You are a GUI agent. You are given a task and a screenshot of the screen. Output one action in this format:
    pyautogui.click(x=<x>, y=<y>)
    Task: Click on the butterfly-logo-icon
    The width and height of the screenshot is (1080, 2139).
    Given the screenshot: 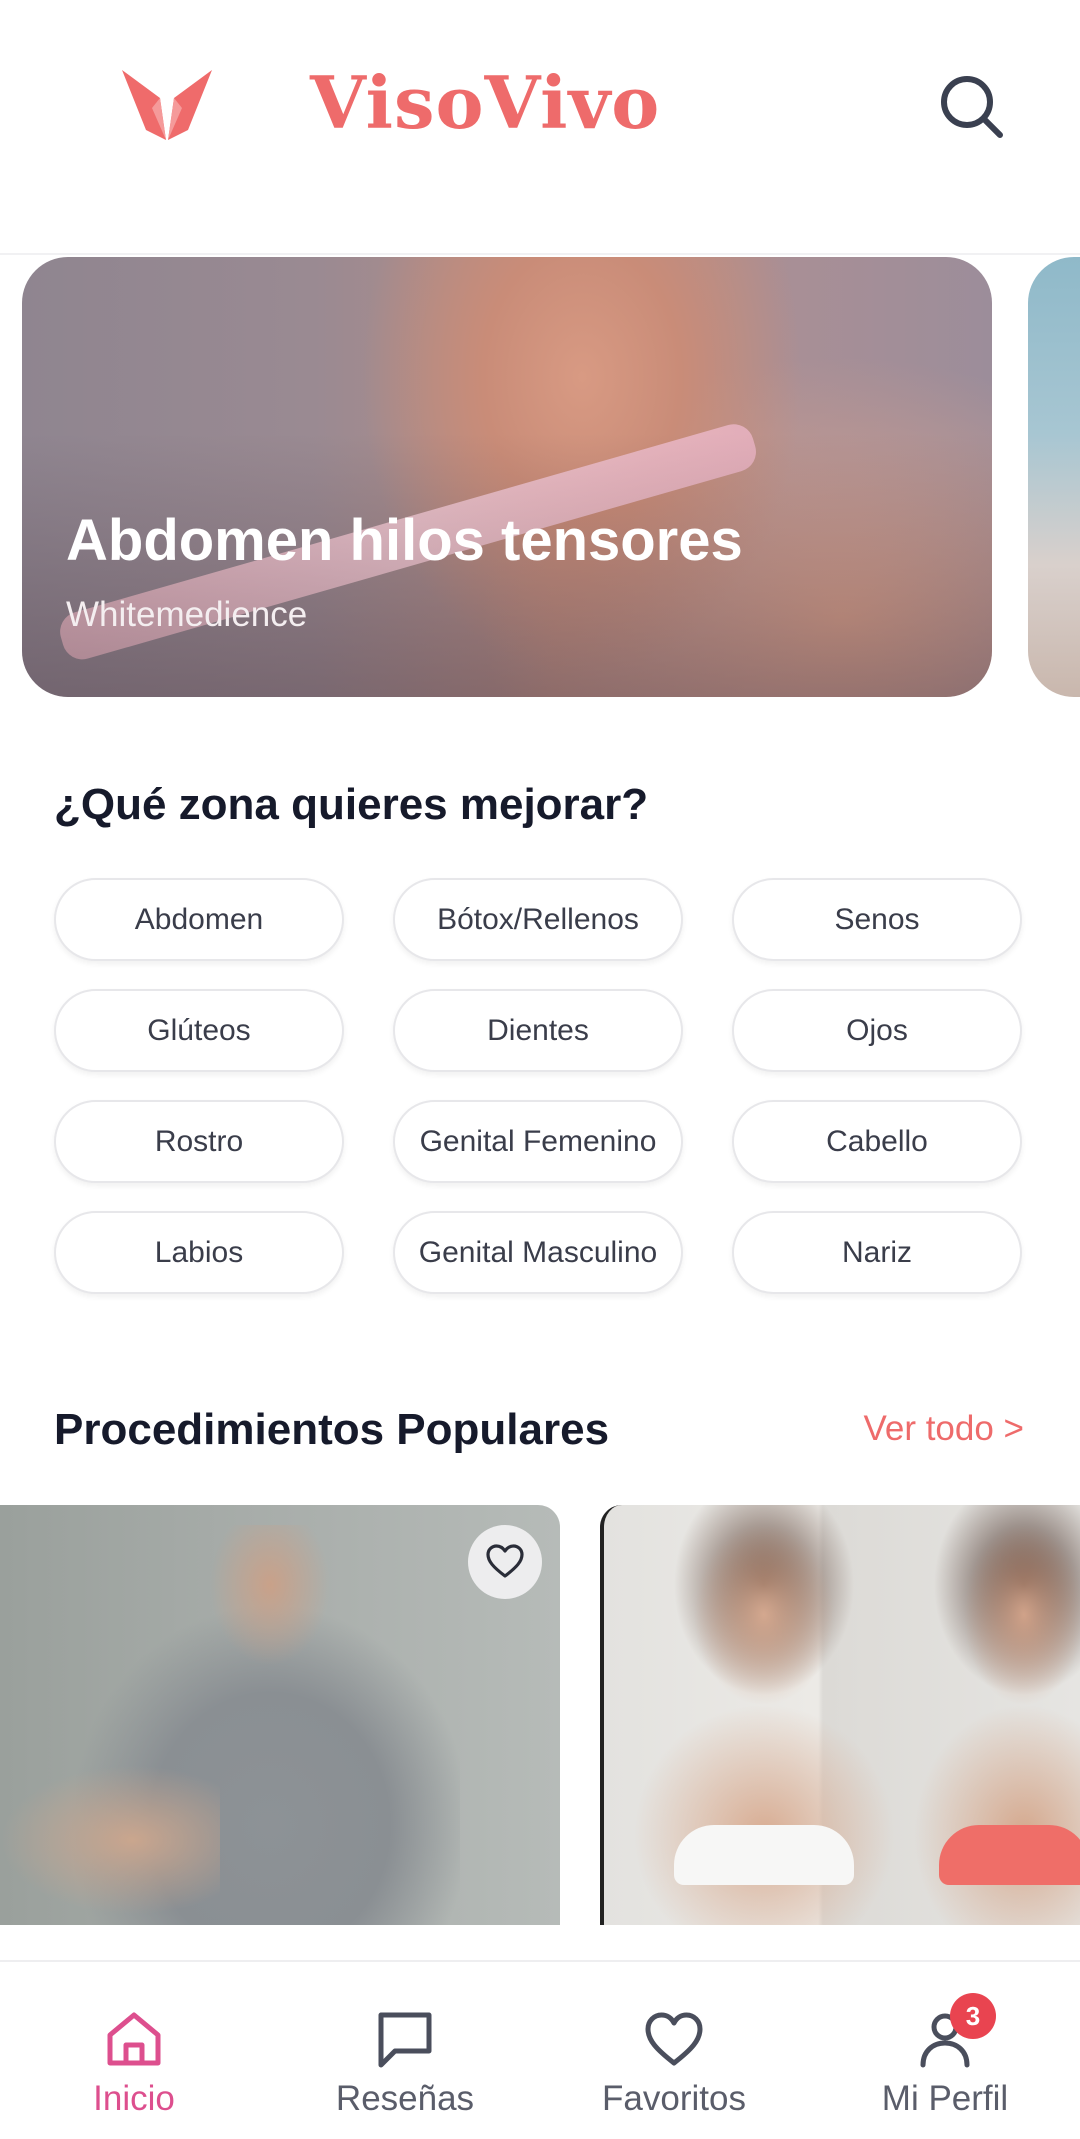 What is the action you would take?
    pyautogui.click(x=167, y=105)
    